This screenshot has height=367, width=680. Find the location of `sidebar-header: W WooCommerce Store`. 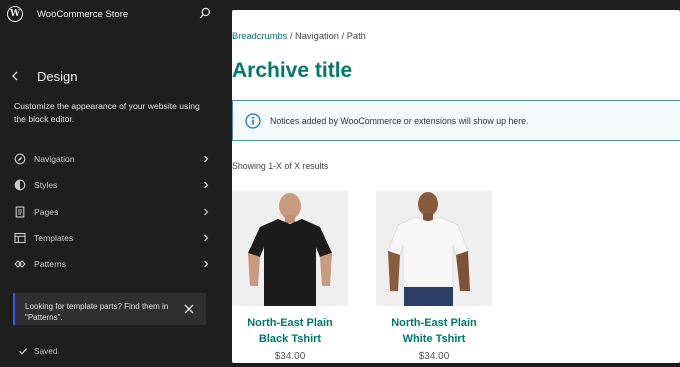

sidebar-header: W WooCommerce Store is located at coordinates (112, 15).